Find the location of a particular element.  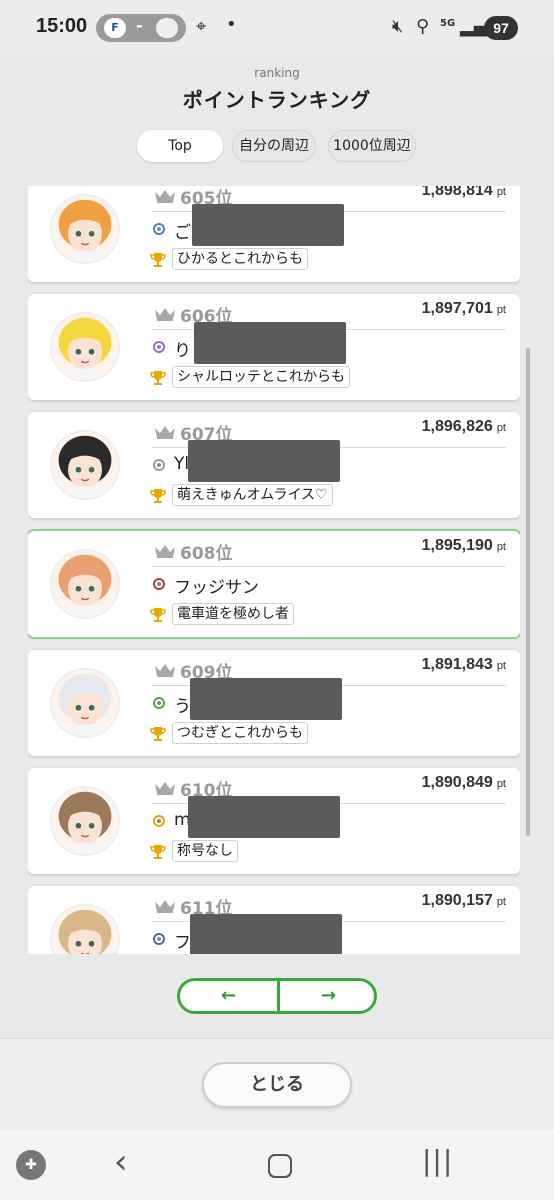

rank-label: 608位 is located at coordinates (206, 554).